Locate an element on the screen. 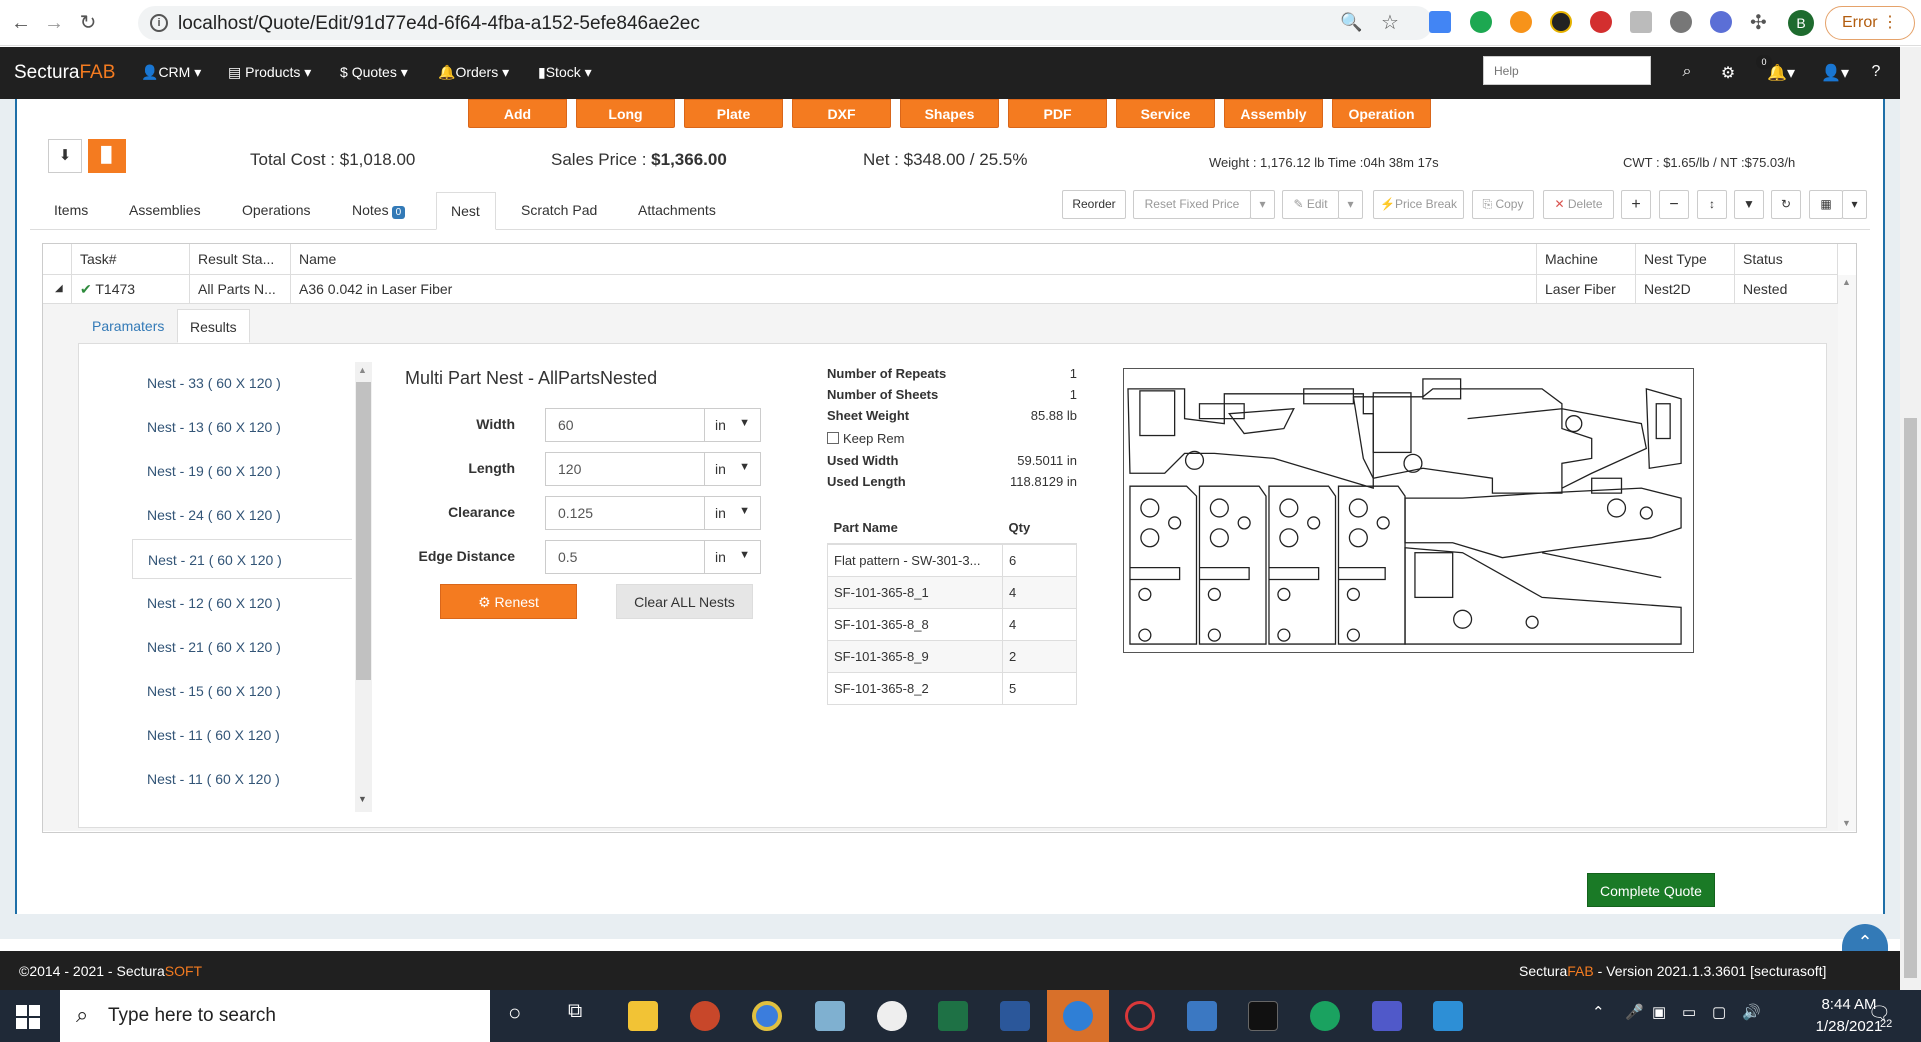 Image resolution: width=1921 pixels, height=1042 pixels. edit-button: ✎ Edit is located at coordinates (1310, 204).